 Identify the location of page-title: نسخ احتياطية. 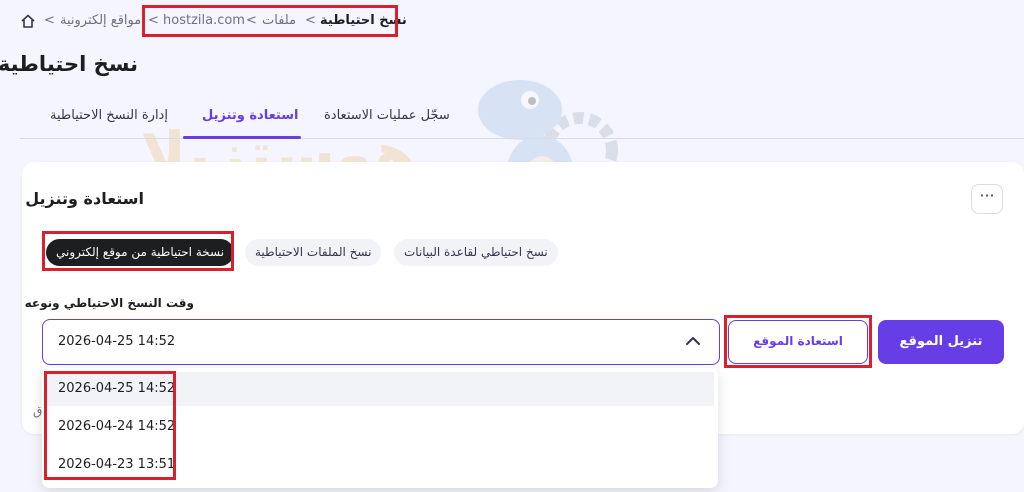
(69, 64).